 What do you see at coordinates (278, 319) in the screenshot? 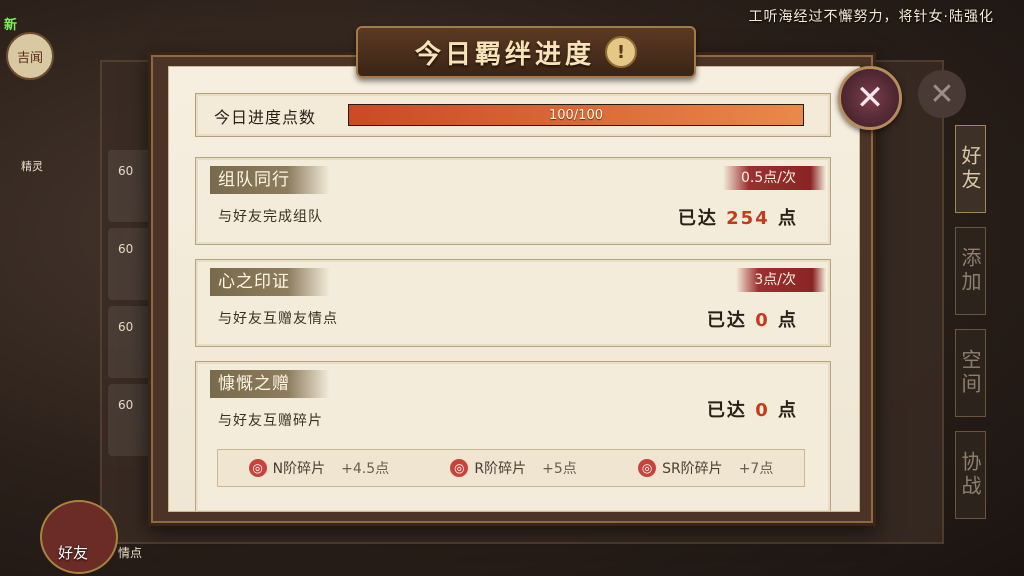
I see `card-desc: 与好友互赠友情点` at bounding box center [278, 319].